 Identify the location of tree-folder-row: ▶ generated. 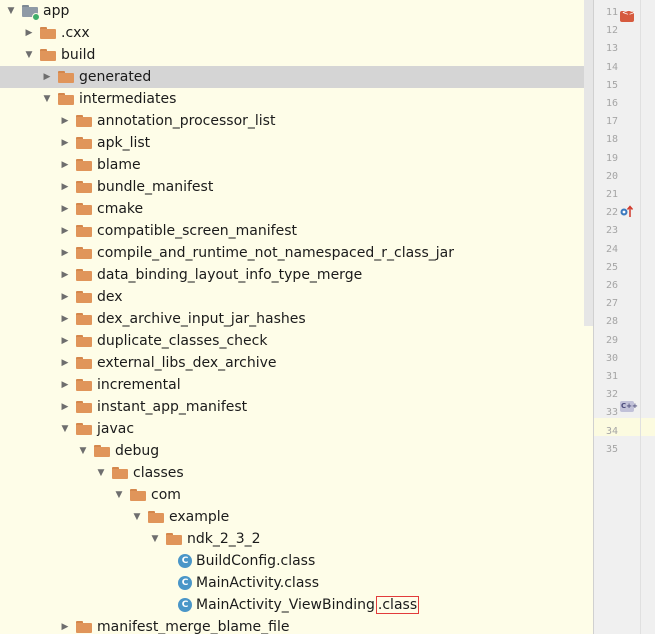
(296, 77).